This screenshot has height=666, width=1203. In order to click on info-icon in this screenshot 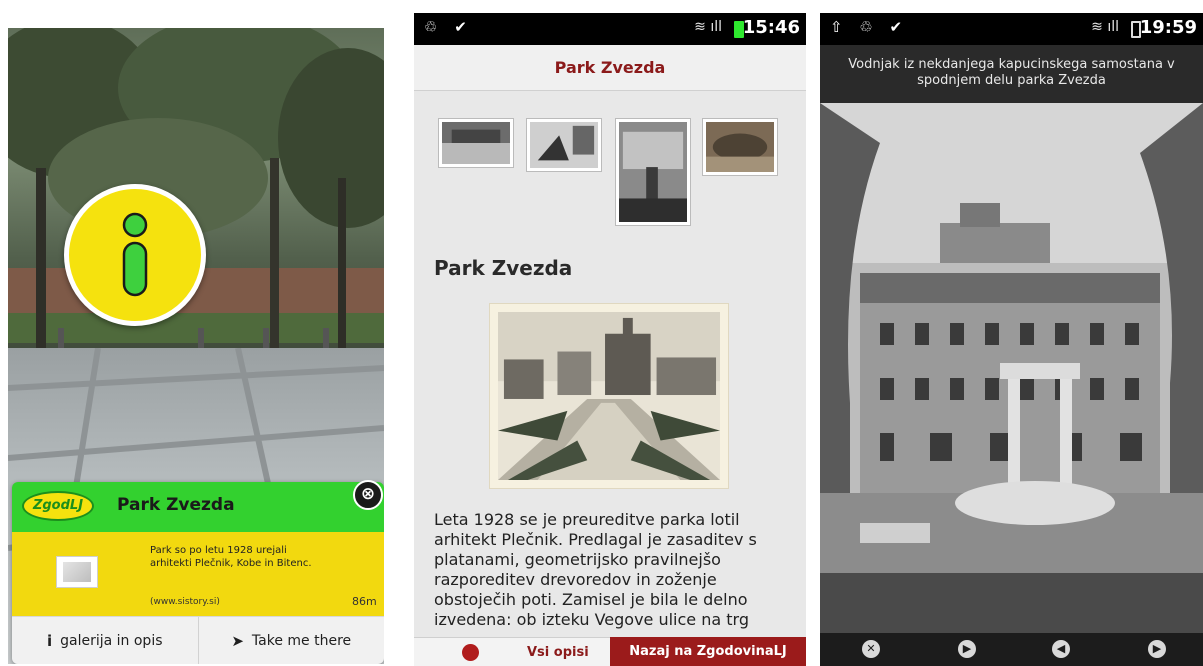, I will do `click(135, 254)`.